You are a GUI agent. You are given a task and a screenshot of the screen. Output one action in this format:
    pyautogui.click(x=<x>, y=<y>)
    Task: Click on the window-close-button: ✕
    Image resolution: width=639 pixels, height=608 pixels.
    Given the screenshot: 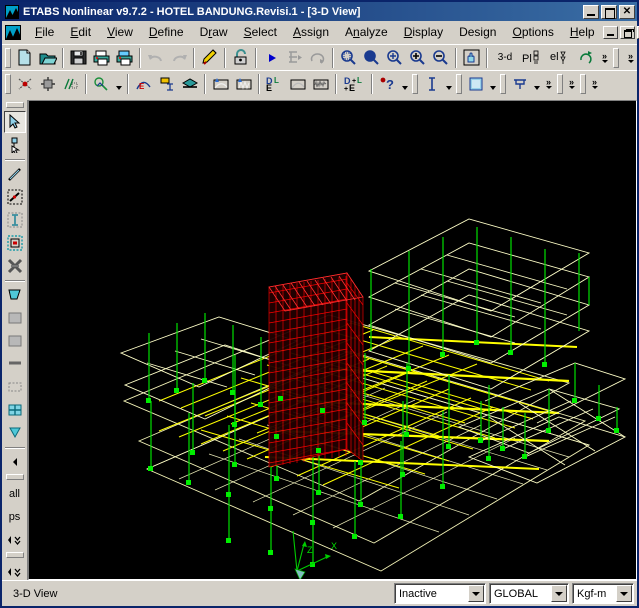 What is the action you would take?
    pyautogui.click(x=627, y=11)
    